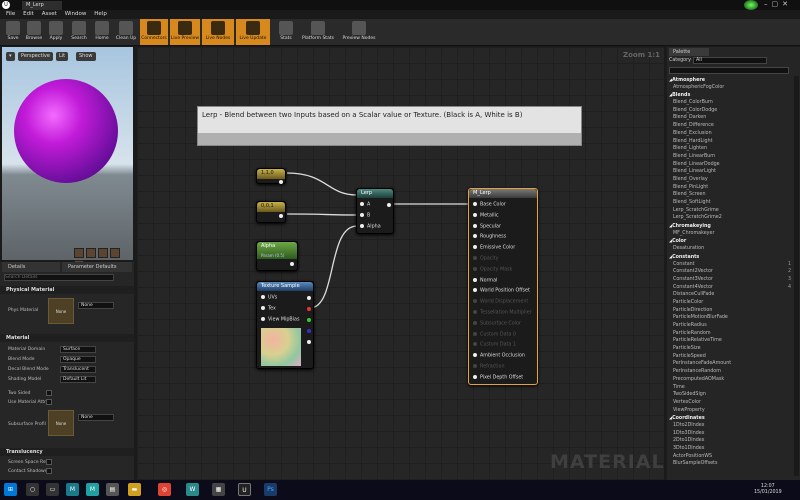  I want to click on palette-item: ActorPositionWS, so click(730, 457).